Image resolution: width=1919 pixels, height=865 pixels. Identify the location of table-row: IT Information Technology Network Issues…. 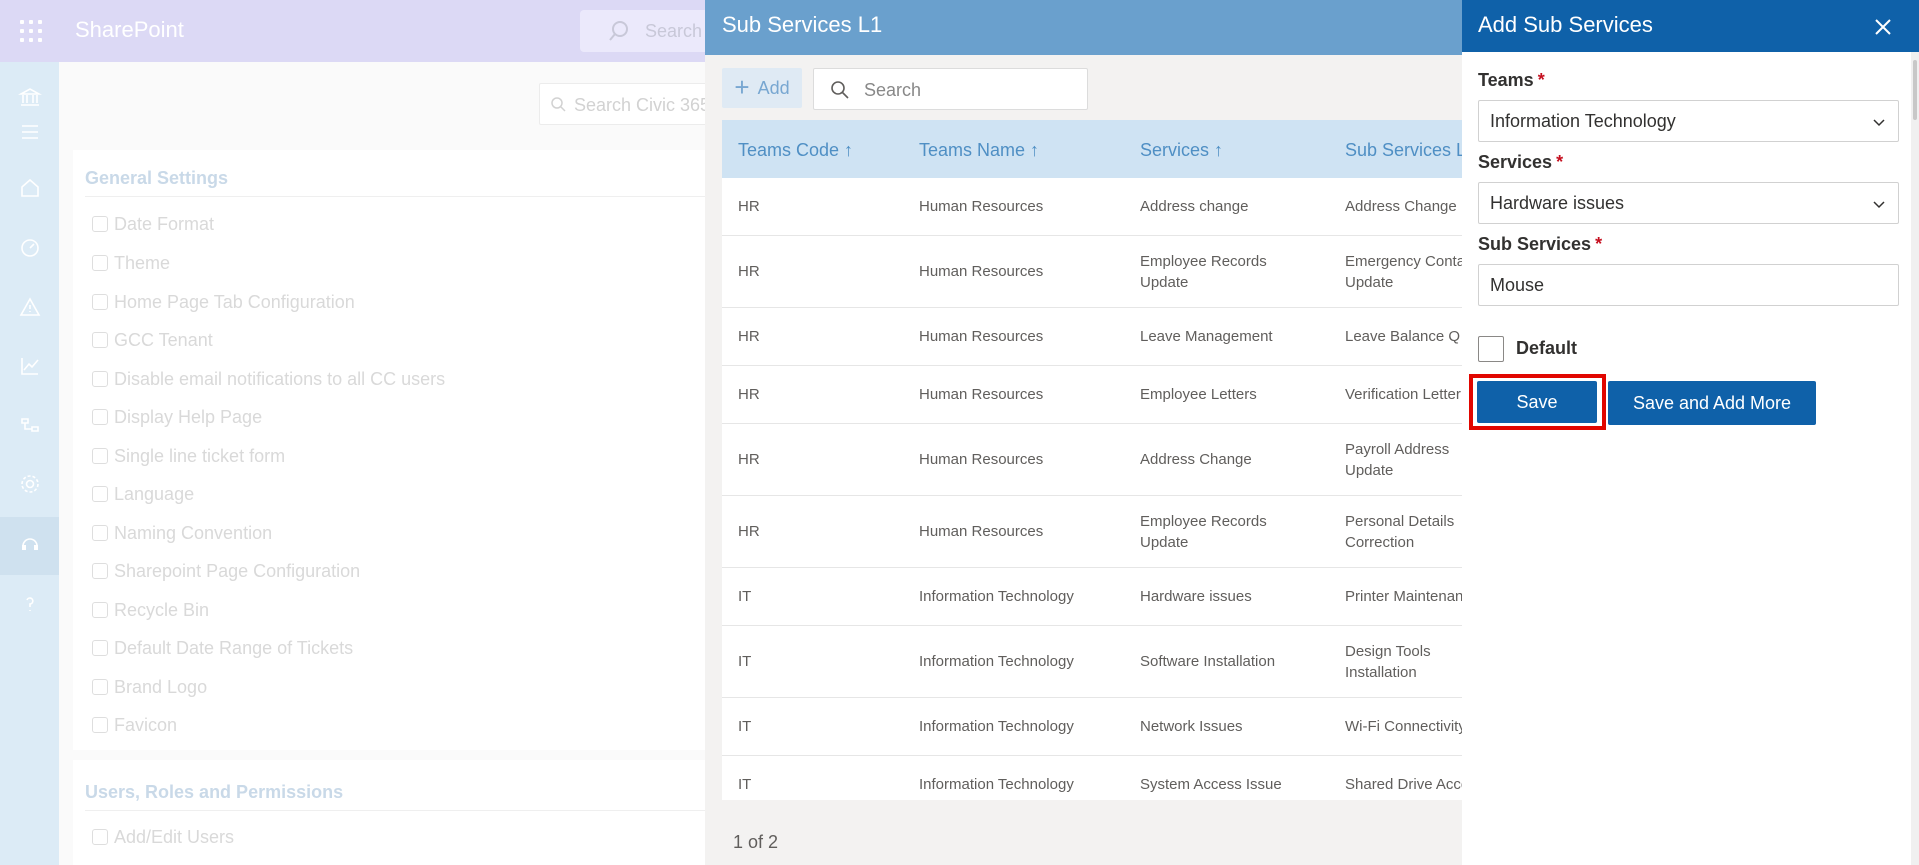
(1093, 727).